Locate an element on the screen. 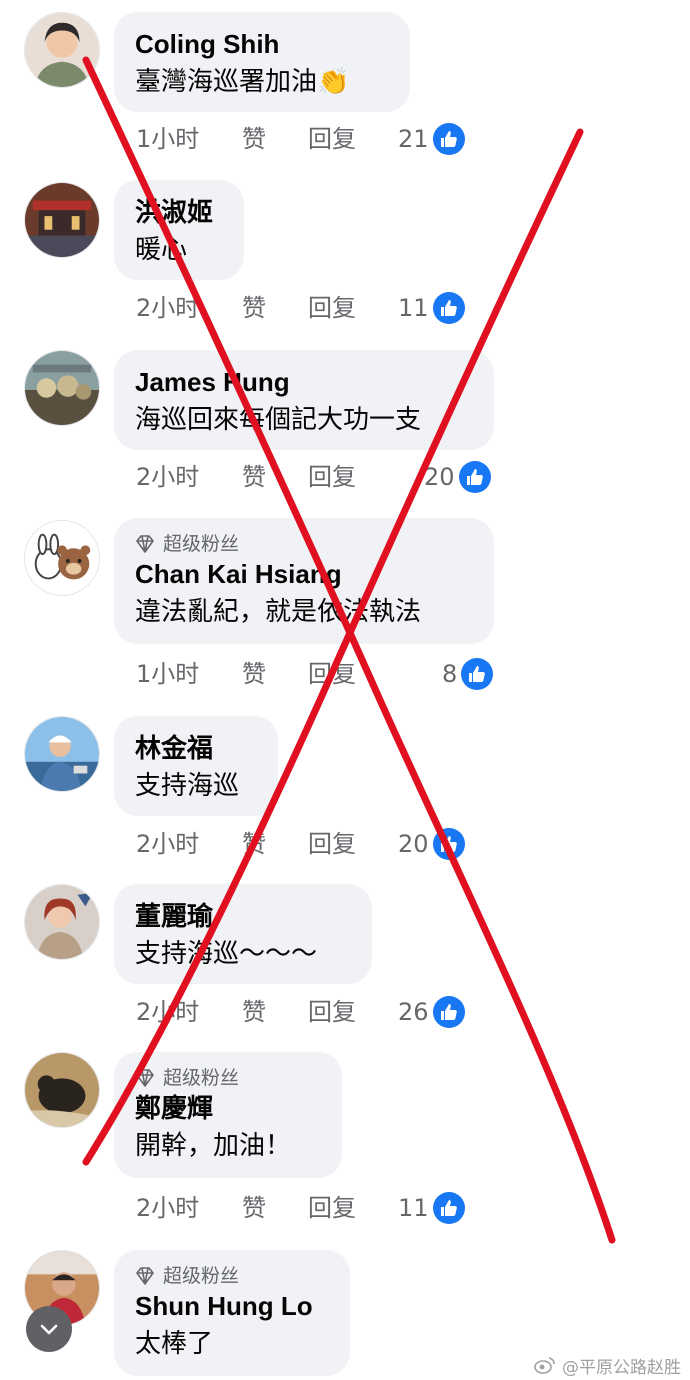 This screenshot has width=690, height=1380. chevron-down-icon is located at coordinates (49, 1329).